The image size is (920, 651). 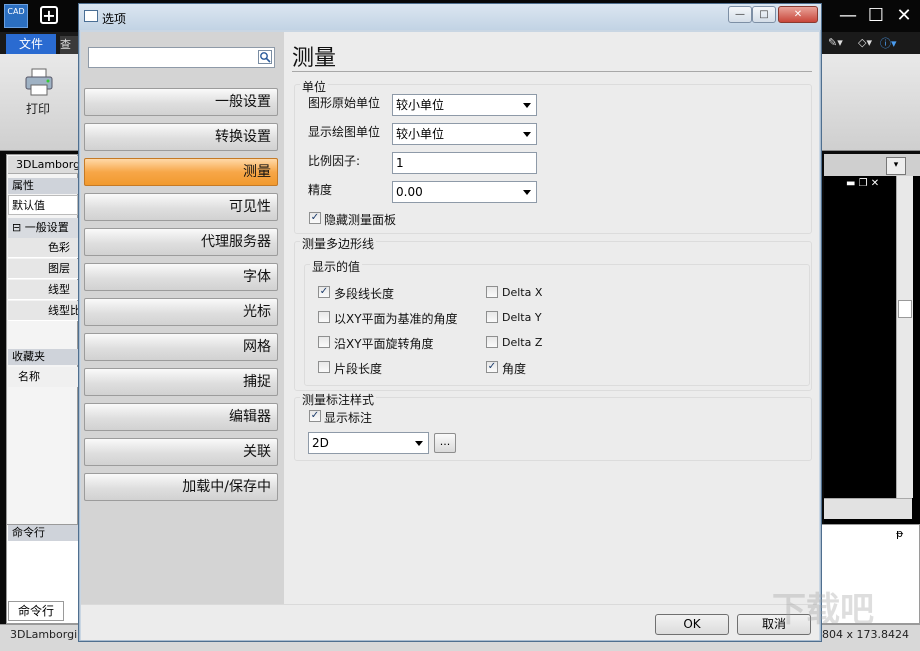 I want to click on minimize-icon: —, so click(x=848, y=16).